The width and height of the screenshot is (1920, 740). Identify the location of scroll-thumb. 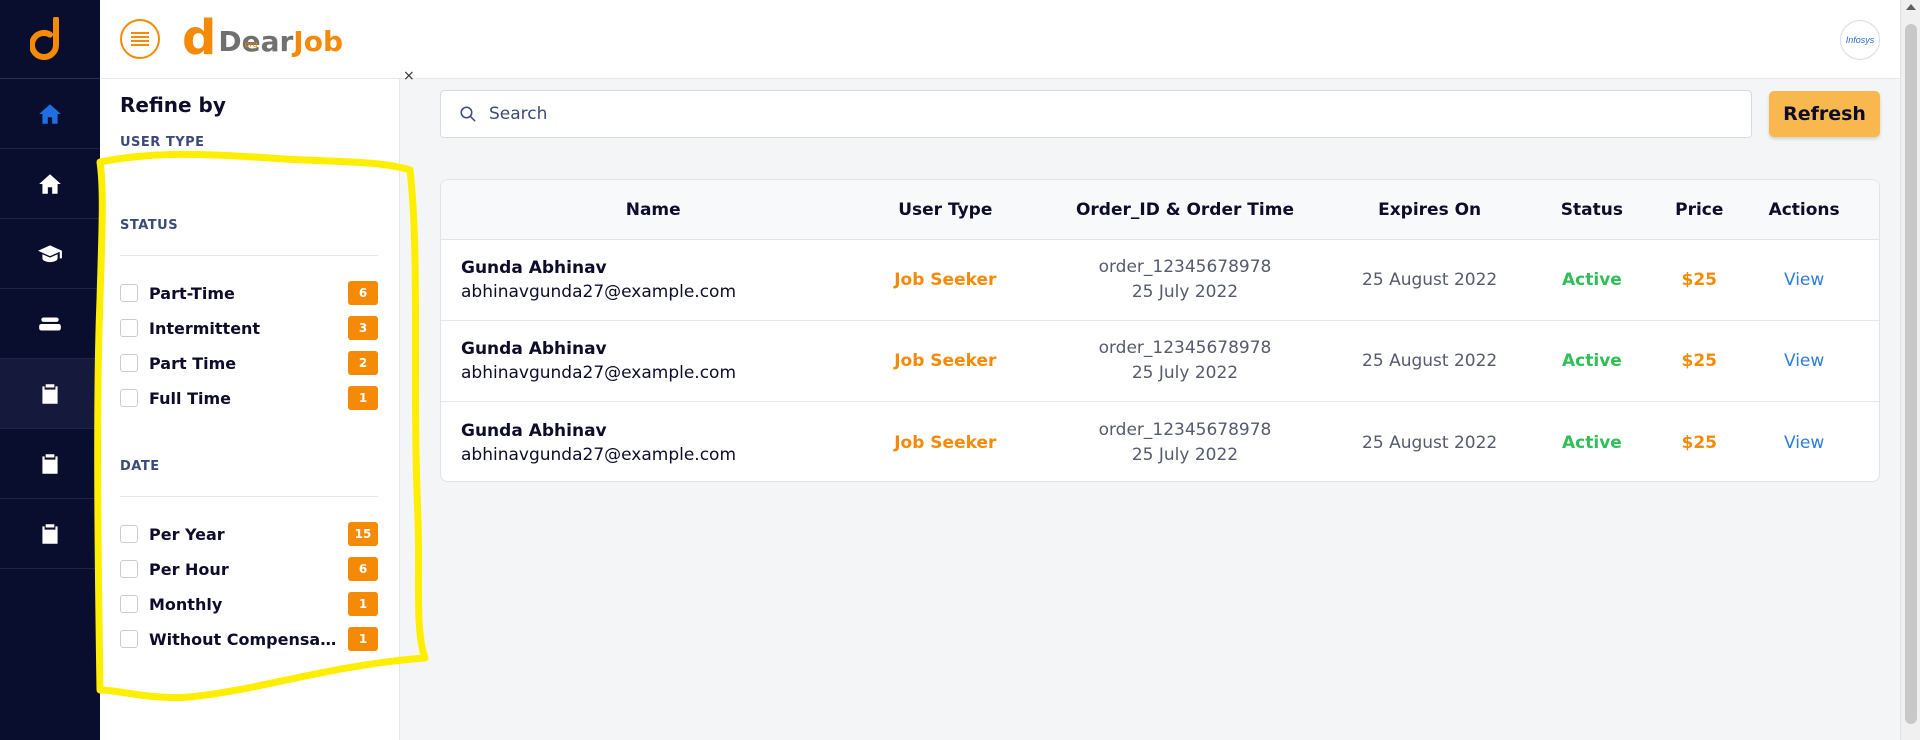
(1911, 374).